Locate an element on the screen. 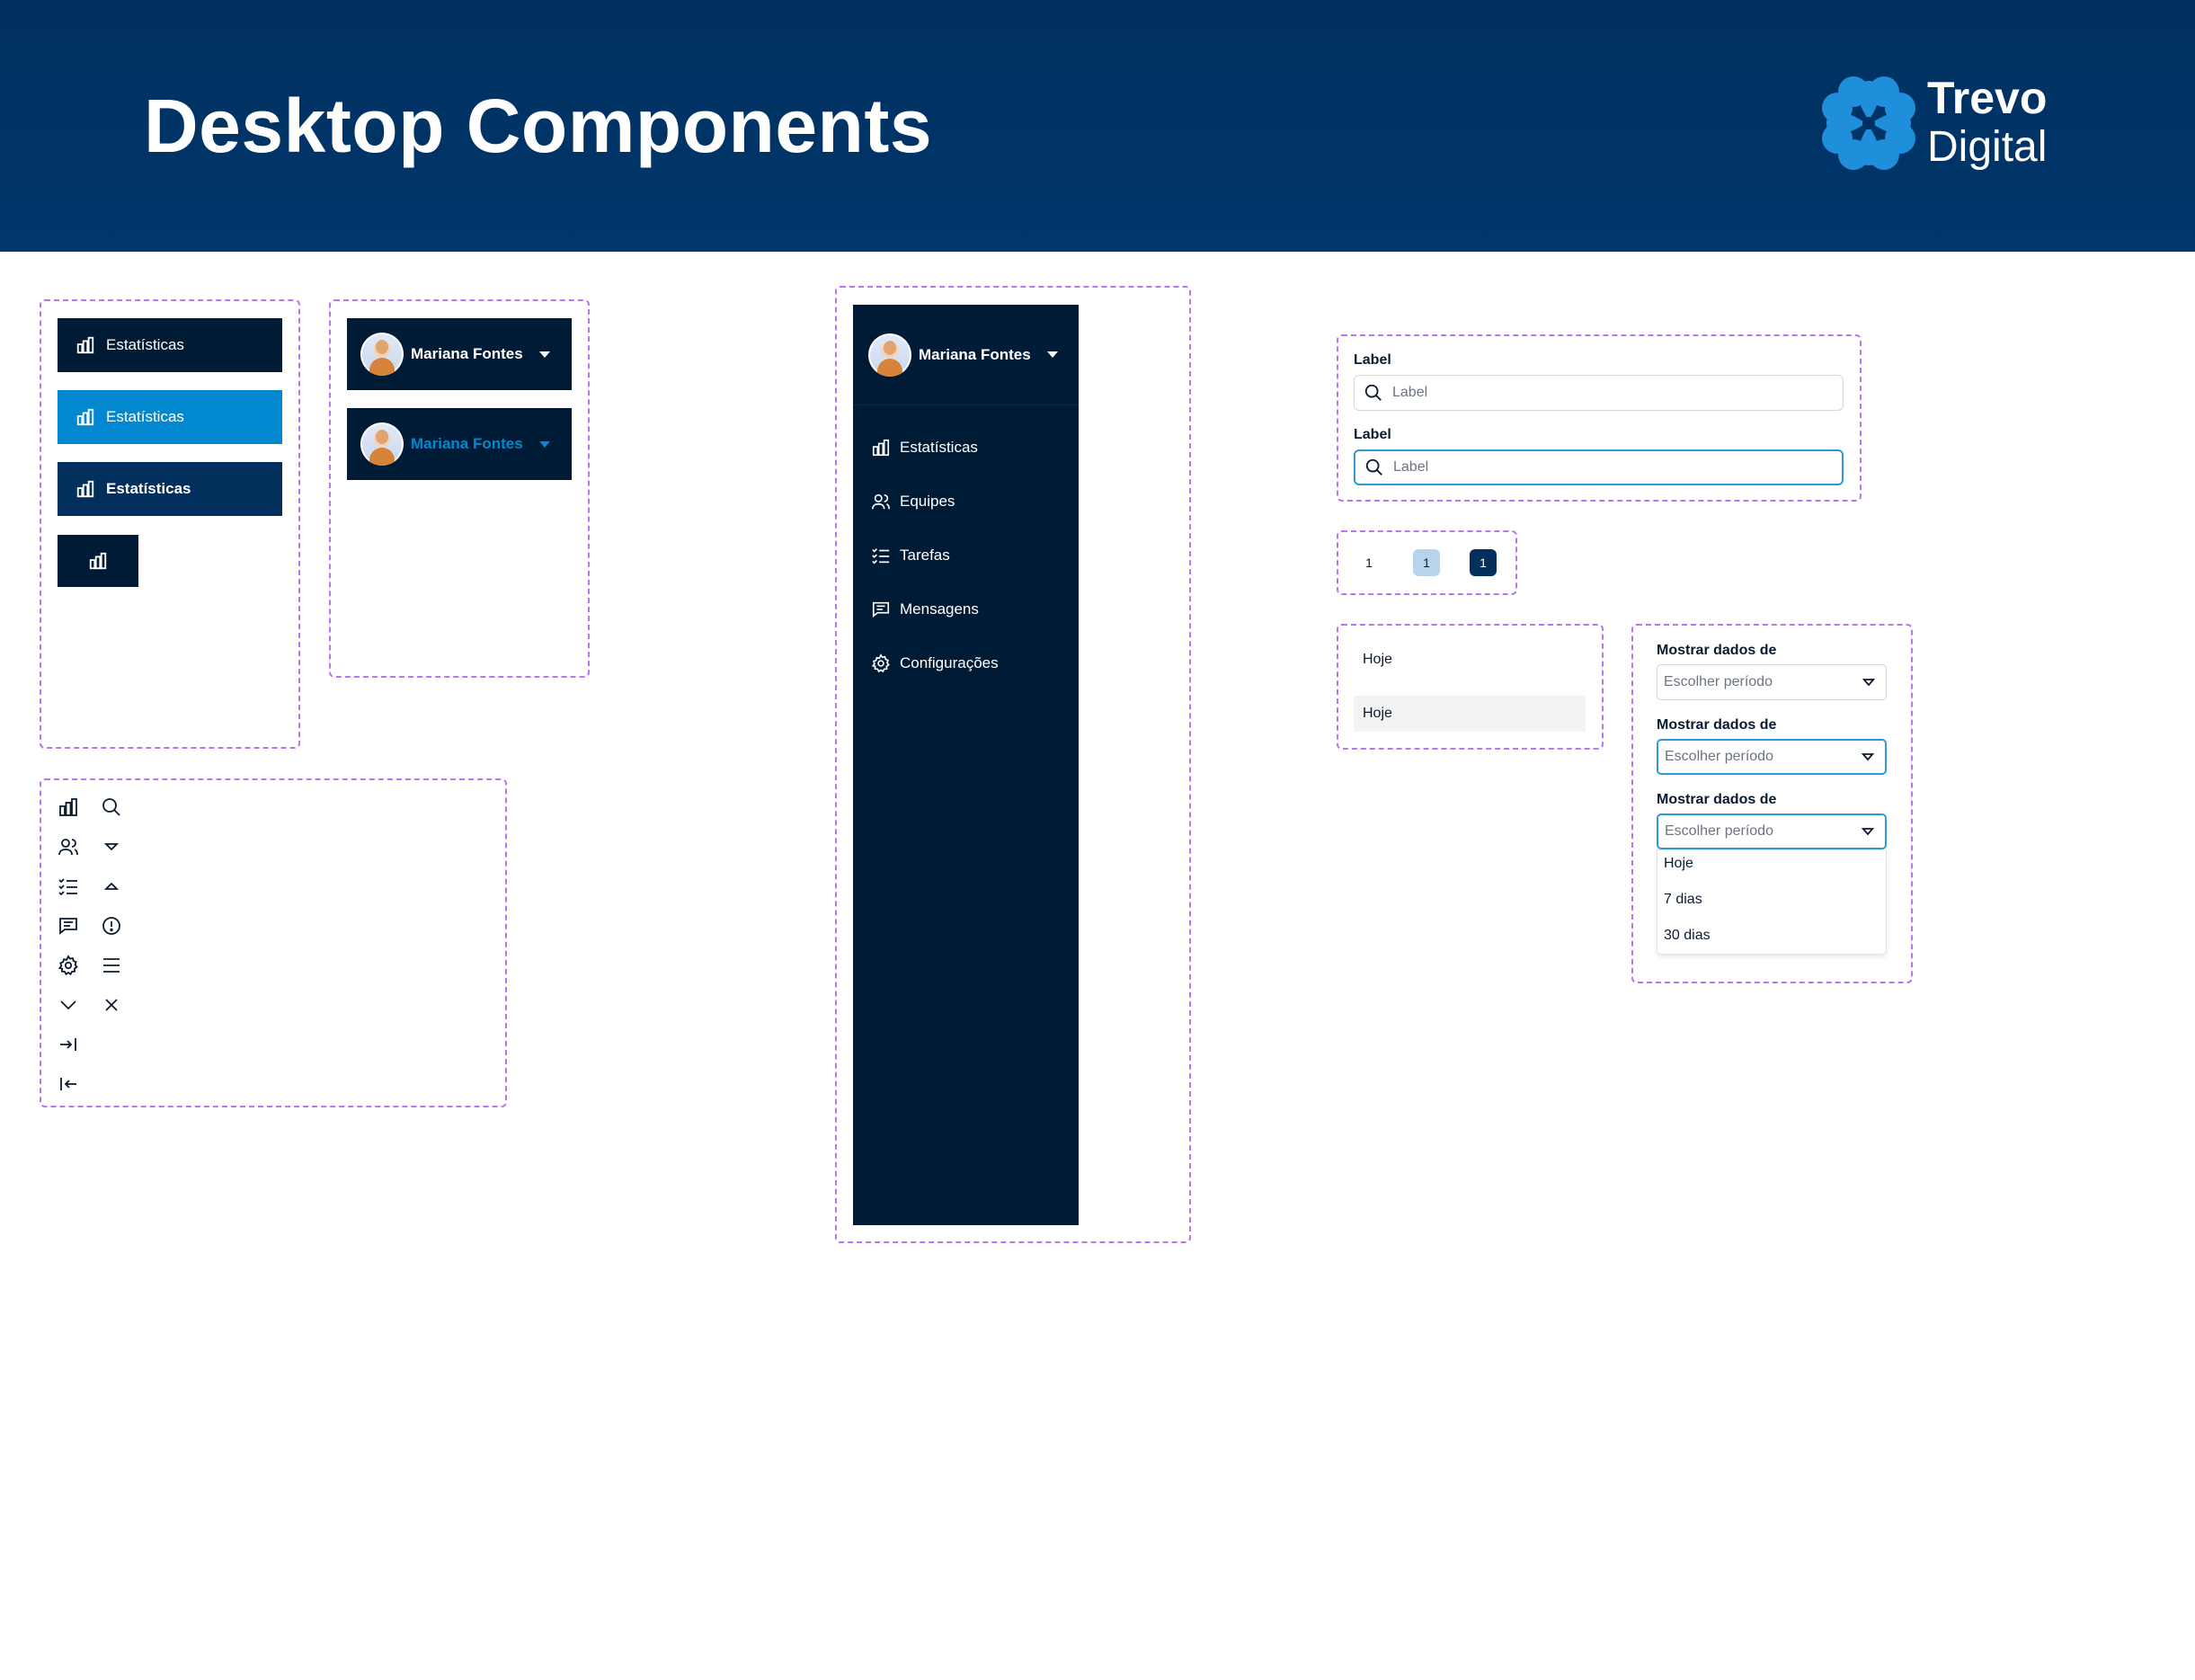 Image resolution: width=2195 pixels, height=1680 pixels. period-select-open: Escolher período is located at coordinates (1772, 831).